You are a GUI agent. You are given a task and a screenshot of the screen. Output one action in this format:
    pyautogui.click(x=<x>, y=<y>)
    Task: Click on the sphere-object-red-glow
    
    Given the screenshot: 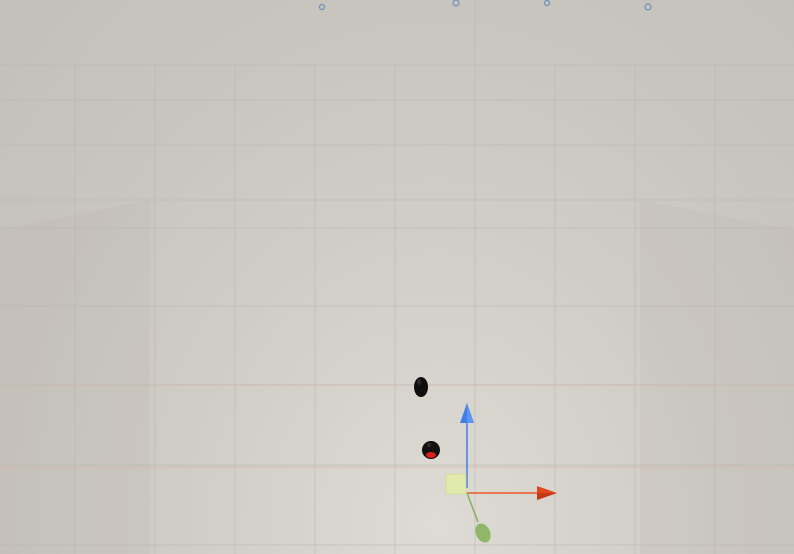 What is the action you would take?
    pyautogui.click(x=431, y=450)
    